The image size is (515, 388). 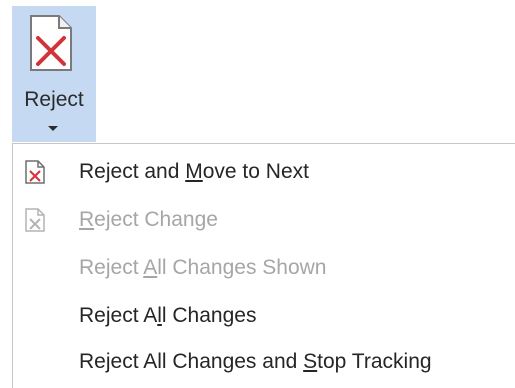 What do you see at coordinates (54, 74) in the screenshot?
I see `reject-ribbon-button: Reject` at bounding box center [54, 74].